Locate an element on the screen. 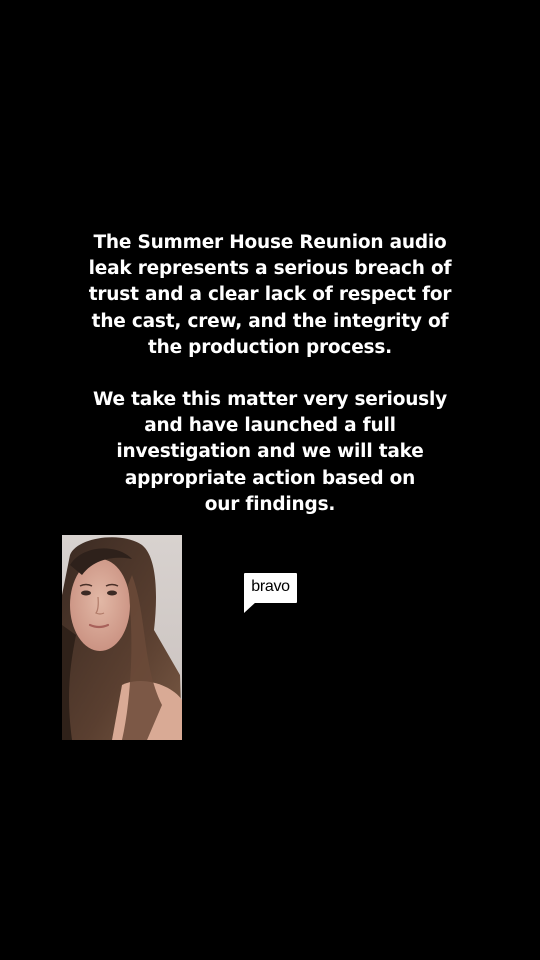  statement-line: leak represents a serious breach of is located at coordinates (270, 269).